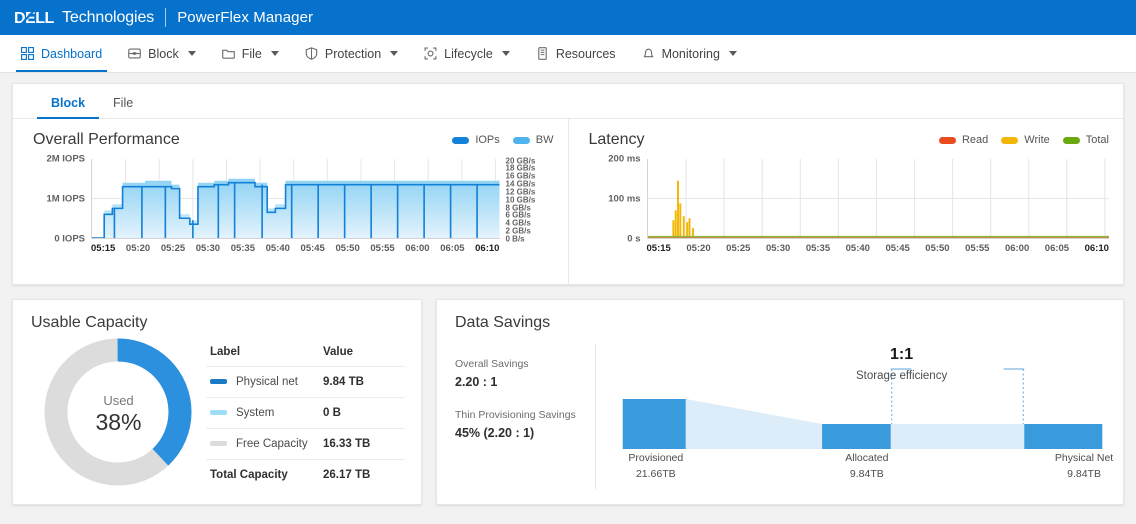 This screenshot has height=524, width=1136. I want to click on table-row: System 0 B, so click(305, 413).